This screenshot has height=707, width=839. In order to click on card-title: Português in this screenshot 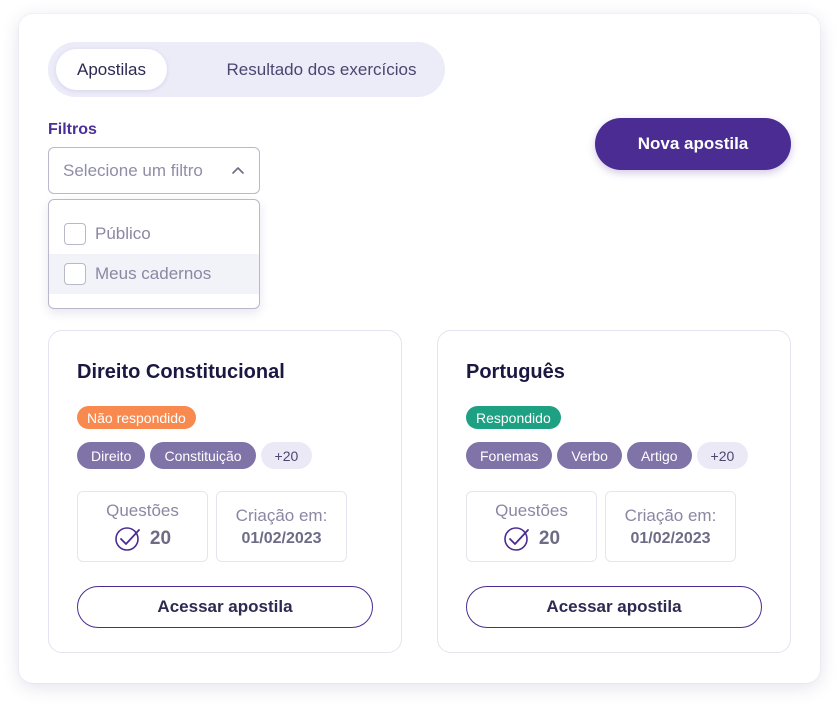, I will do `click(515, 372)`.